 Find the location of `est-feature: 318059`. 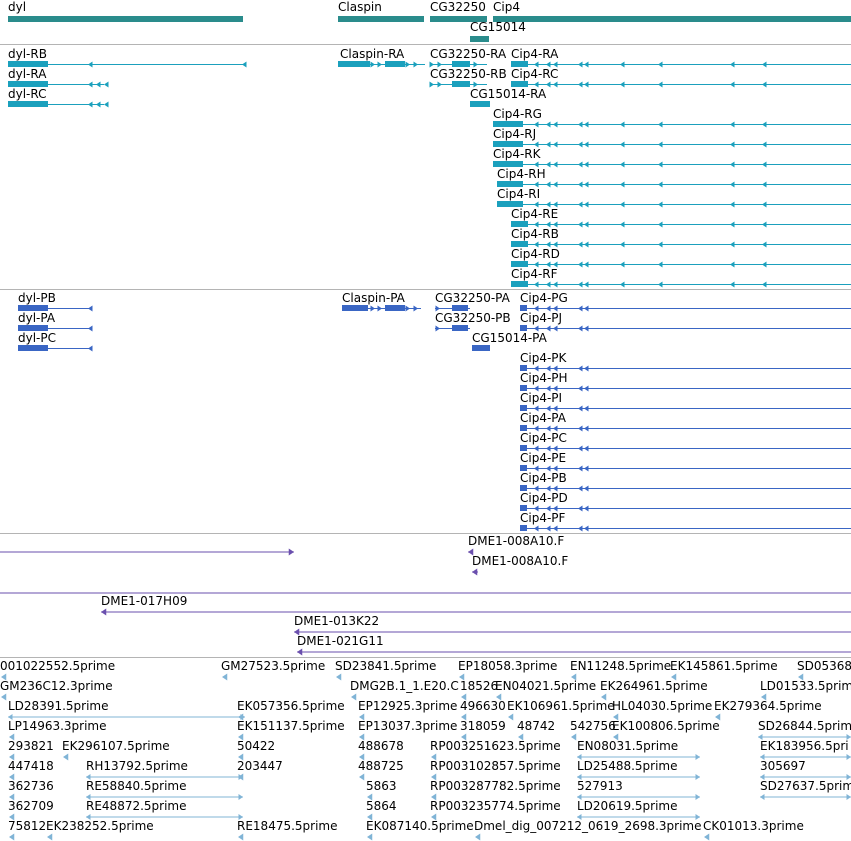

est-feature: 318059 is located at coordinates (483, 730).